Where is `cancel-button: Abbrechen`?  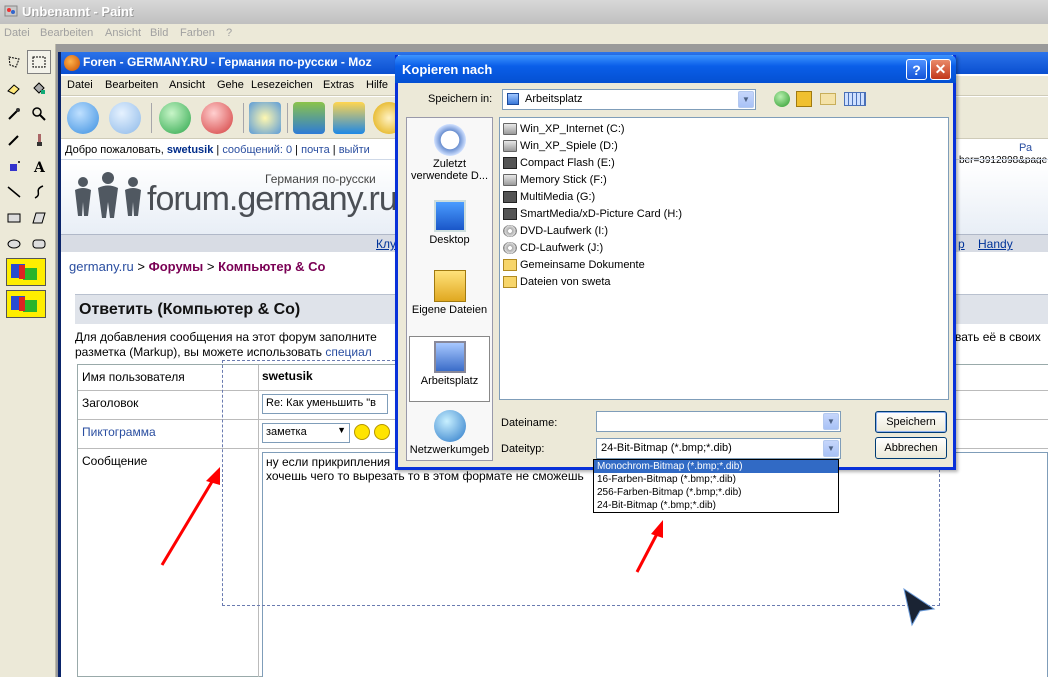 cancel-button: Abbrechen is located at coordinates (911, 448).